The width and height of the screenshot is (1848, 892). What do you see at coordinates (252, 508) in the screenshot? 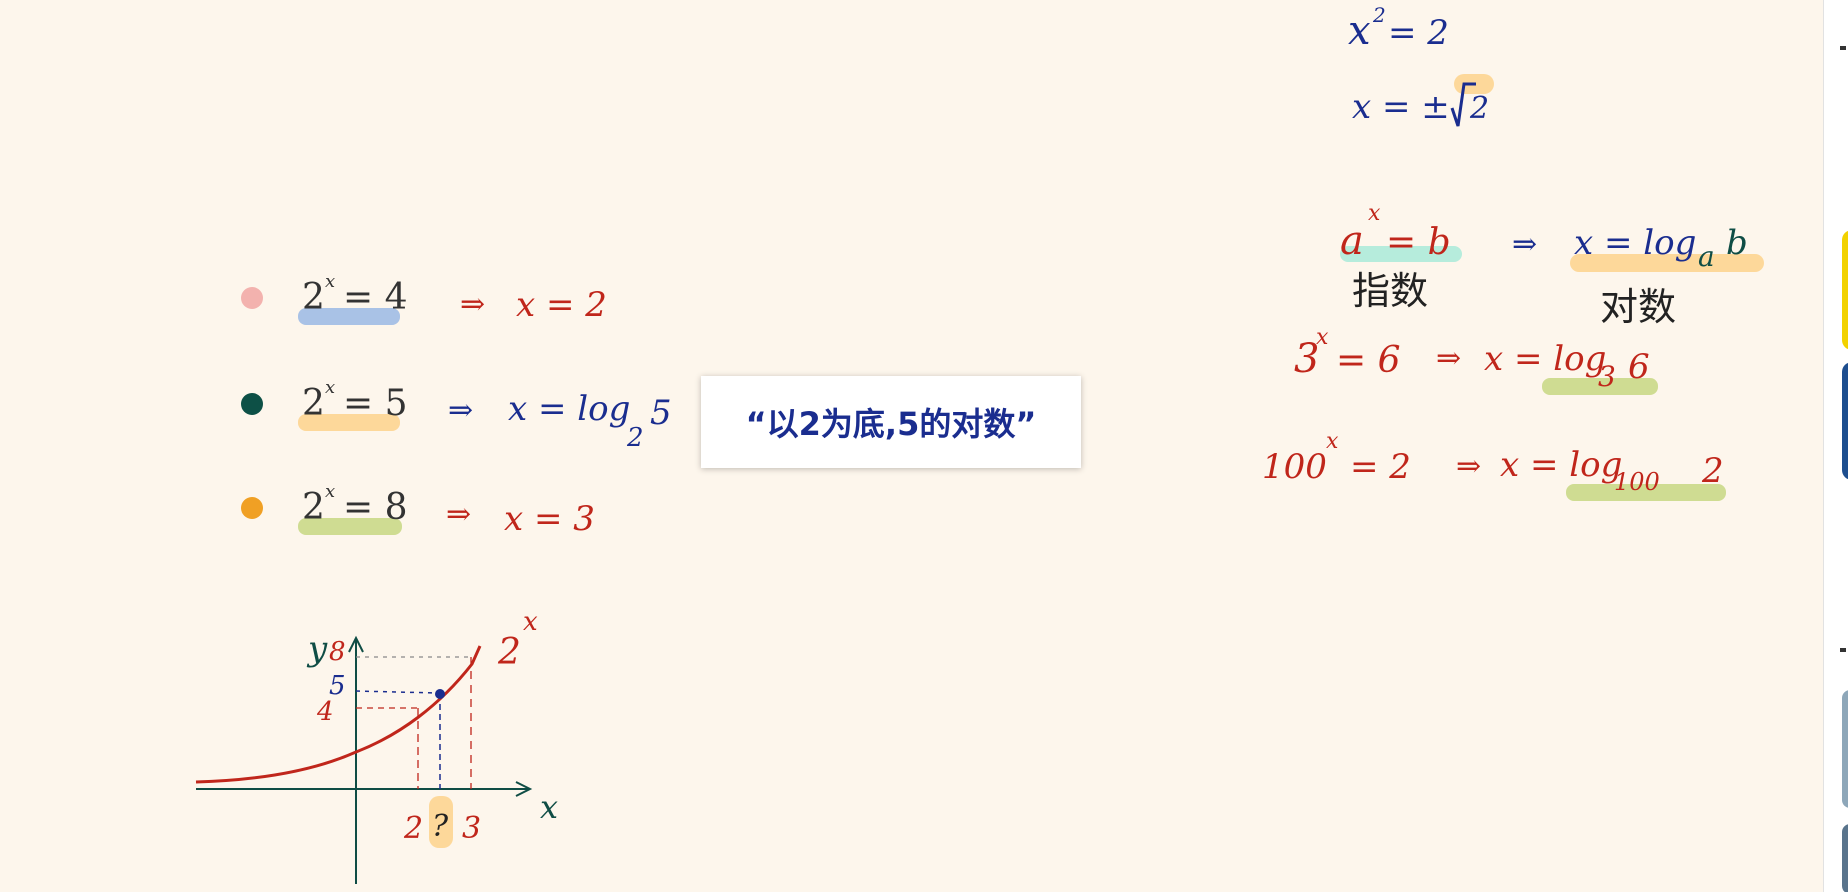
I see `bullet-orange` at bounding box center [252, 508].